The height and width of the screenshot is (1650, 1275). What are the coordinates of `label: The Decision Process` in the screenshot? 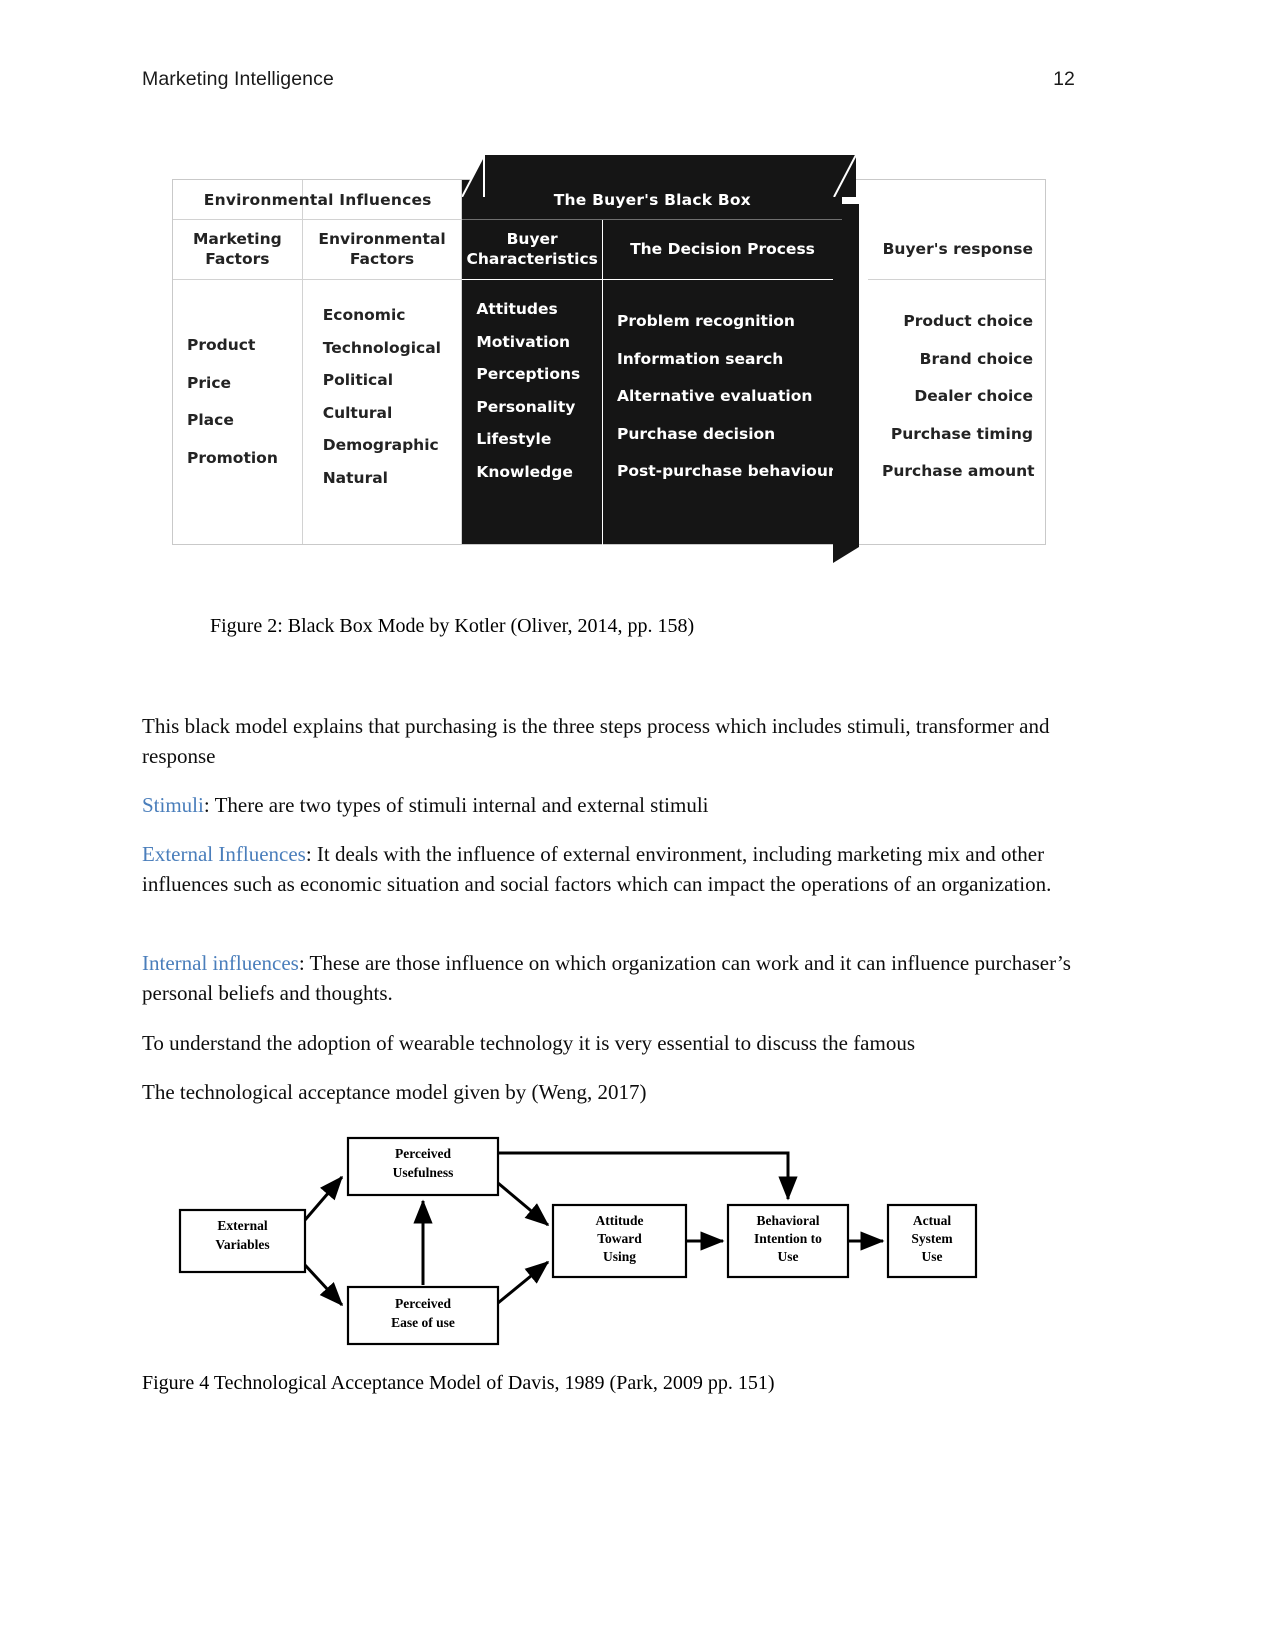 It's located at (722, 248).